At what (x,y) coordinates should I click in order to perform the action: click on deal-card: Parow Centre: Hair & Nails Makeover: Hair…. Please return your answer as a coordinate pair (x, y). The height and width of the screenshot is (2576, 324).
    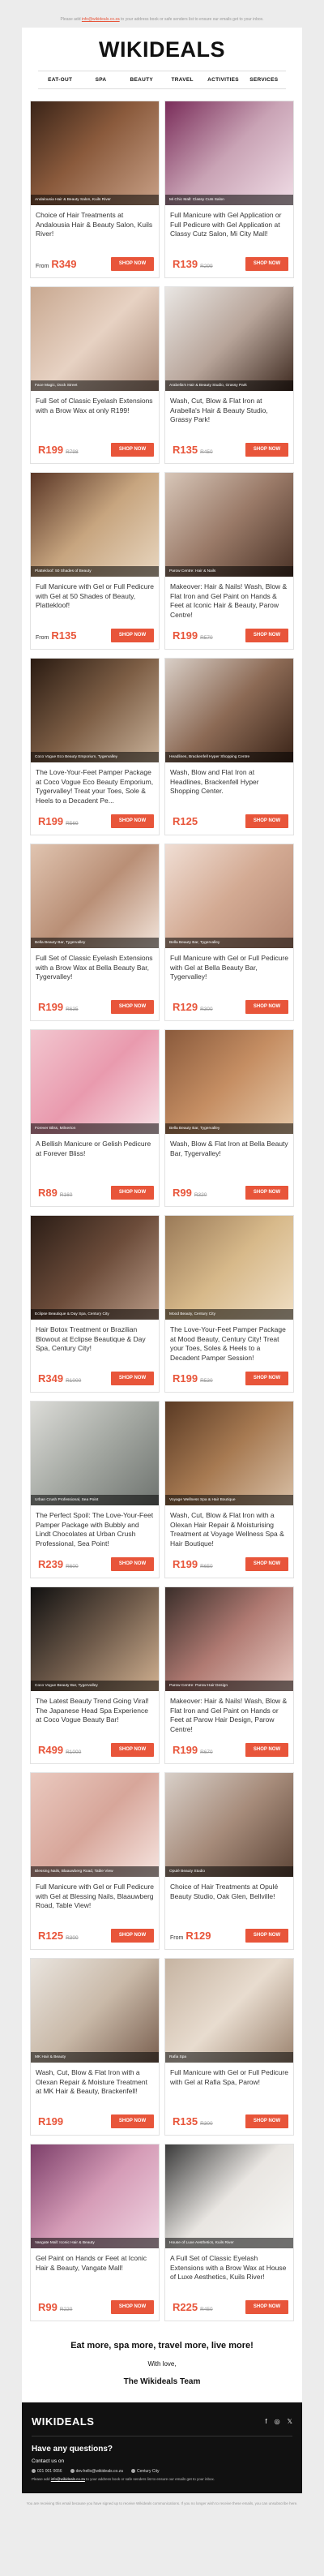
    Looking at the image, I should click on (229, 561).